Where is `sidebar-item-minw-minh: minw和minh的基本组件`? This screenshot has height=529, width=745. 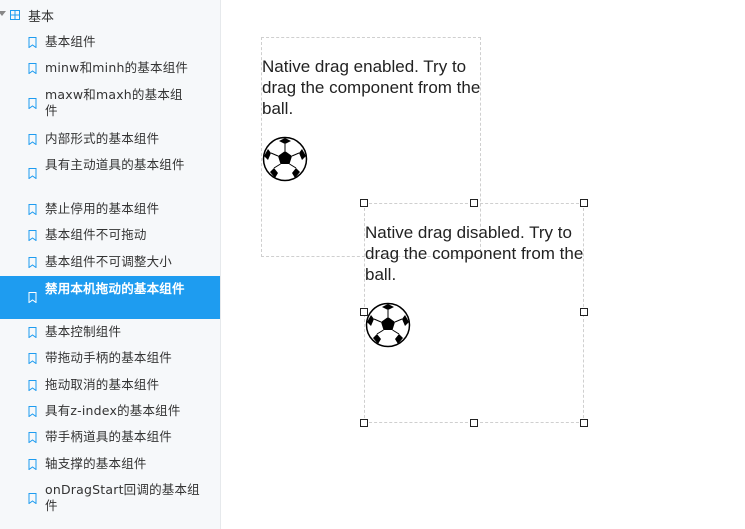
sidebar-item-minw-minh: minw和minh的基本组件 is located at coordinates (110, 68).